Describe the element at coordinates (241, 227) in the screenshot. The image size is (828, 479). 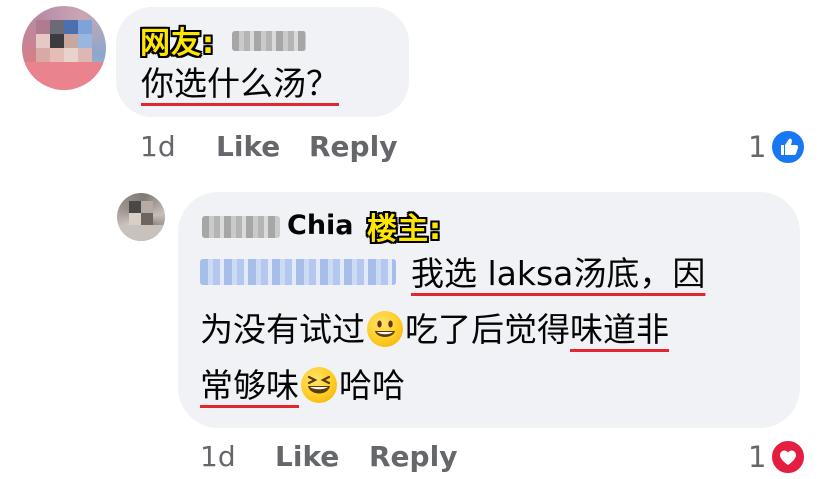
I see `blurred-author-name` at that location.